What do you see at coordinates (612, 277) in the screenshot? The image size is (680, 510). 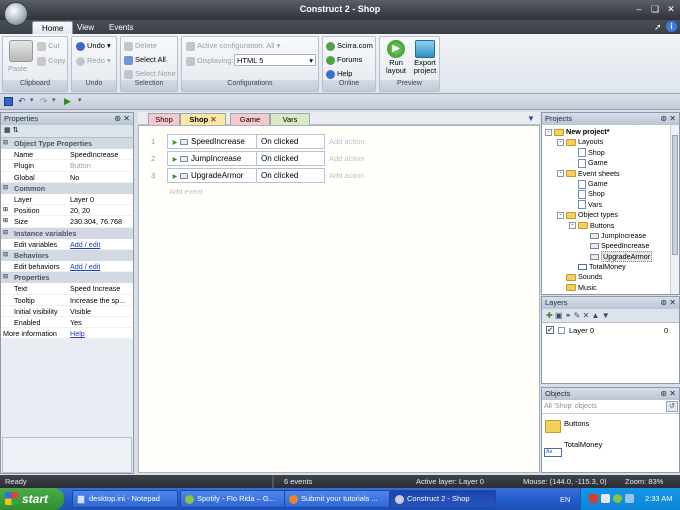 I see `tree-node: Sounds` at bounding box center [612, 277].